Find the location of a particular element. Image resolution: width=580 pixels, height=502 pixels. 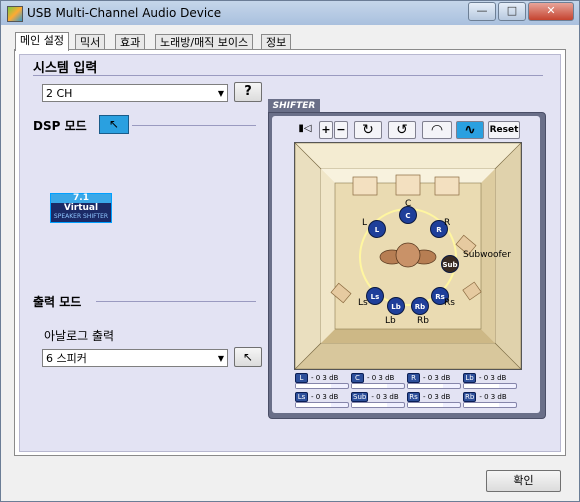

speaker-label-c: C is located at coordinates (408, 204).